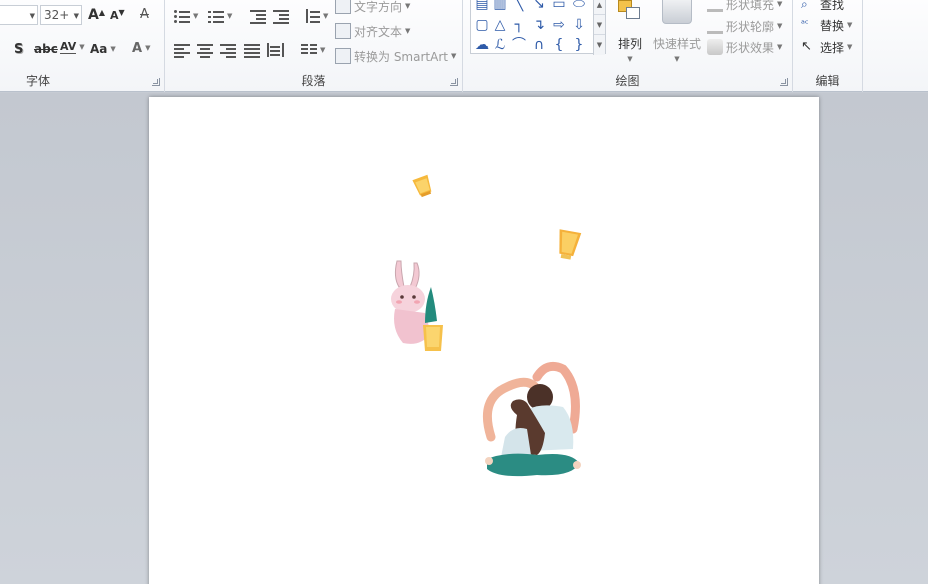 The image size is (928, 584). I want to click on text-box-icon: ▤, so click(482, 5).